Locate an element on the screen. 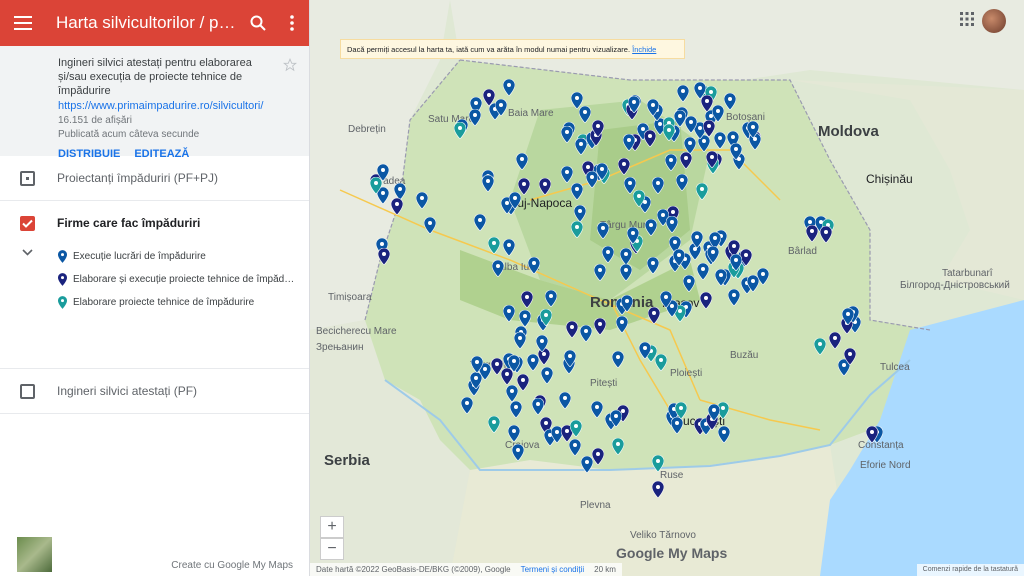 Image resolution: width=1024 pixels, height=576 pixels. layer-firme-title: Firme care fac împăduriri is located at coordinates (128, 223).